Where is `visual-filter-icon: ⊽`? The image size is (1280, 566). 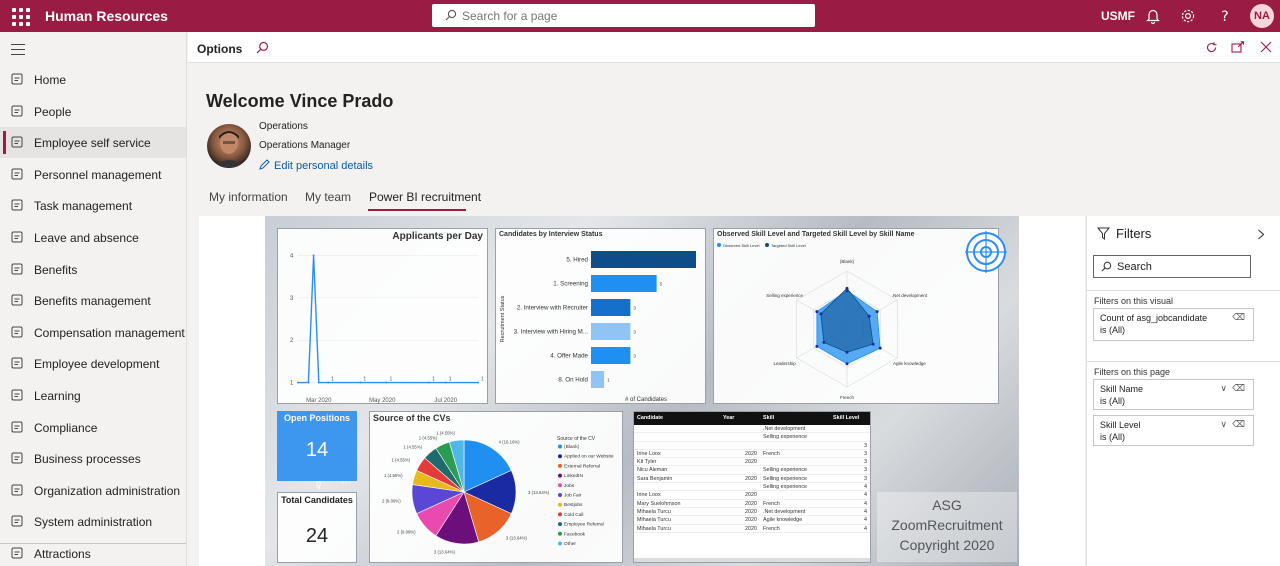 visual-filter-icon: ⊽ is located at coordinates (318, 486).